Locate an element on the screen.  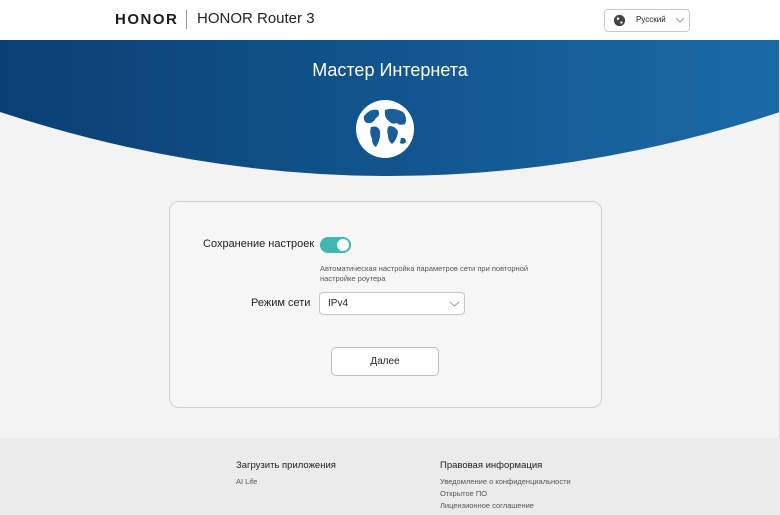
globe-icon is located at coordinates (619, 20).